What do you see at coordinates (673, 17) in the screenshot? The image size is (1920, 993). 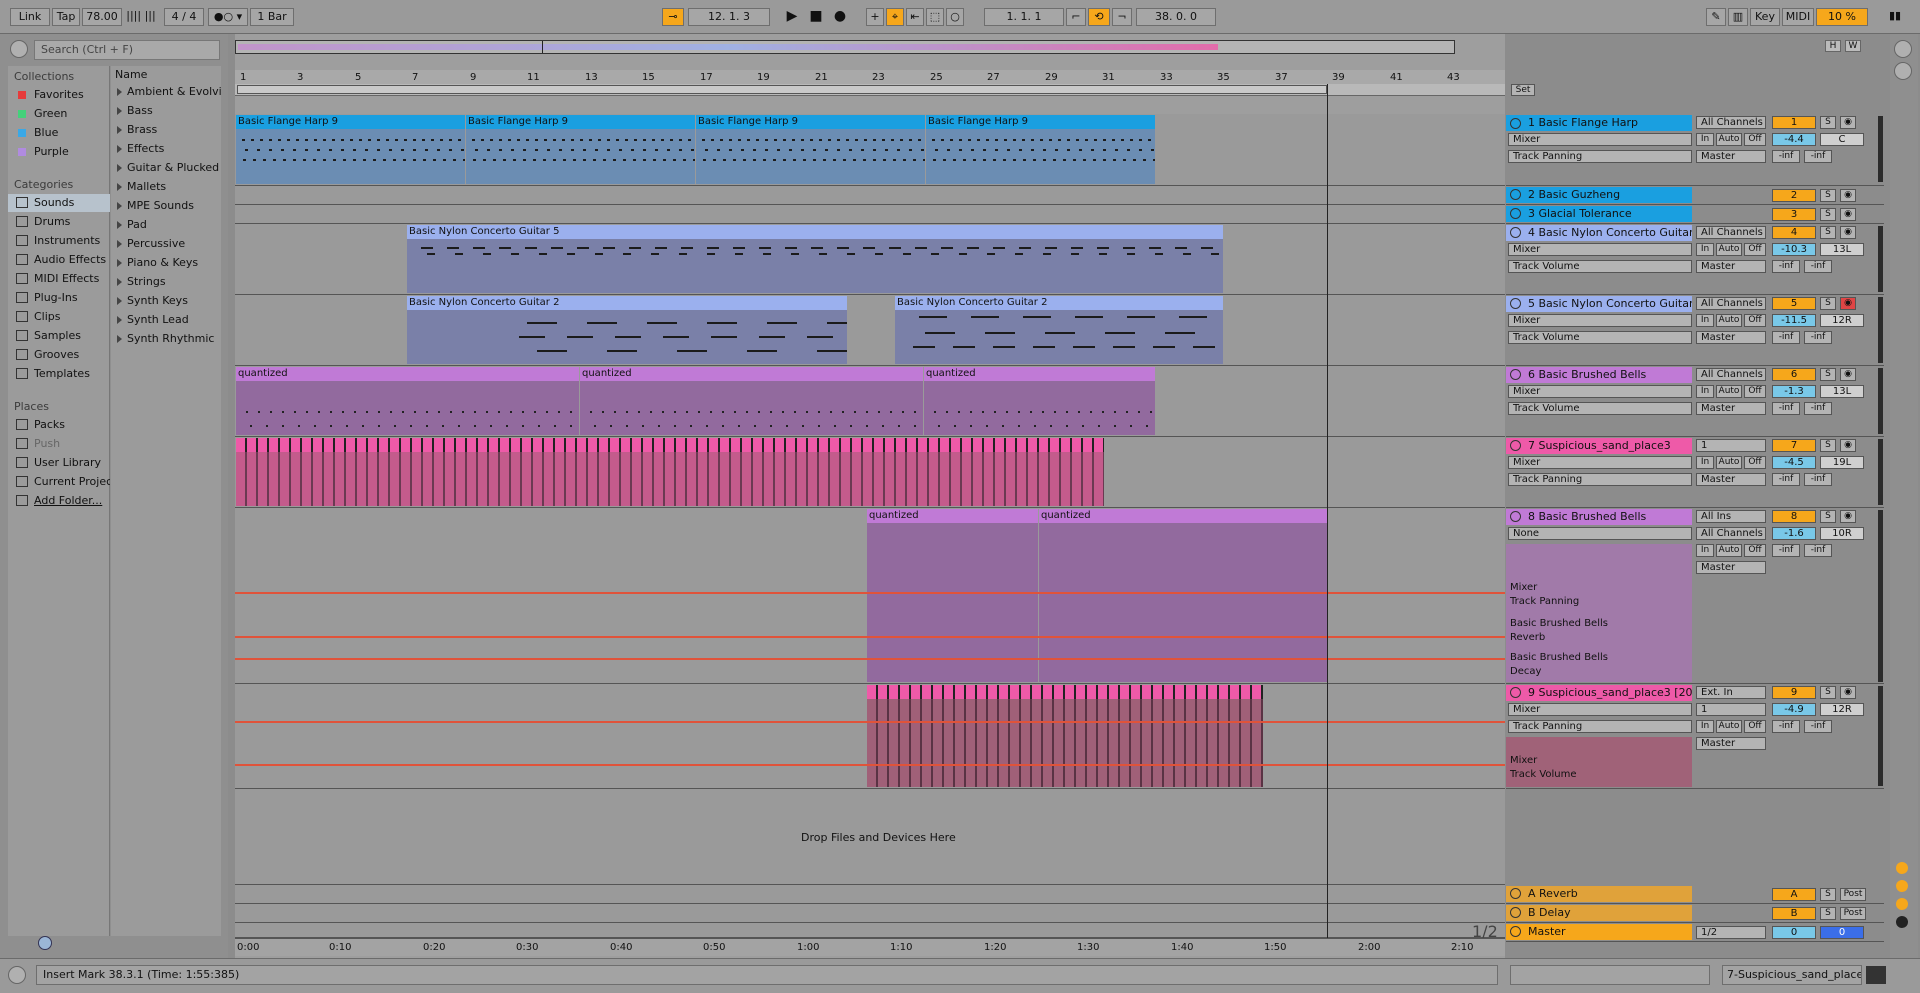 I see `arrangement-position-icon: ⊸` at bounding box center [673, 17].